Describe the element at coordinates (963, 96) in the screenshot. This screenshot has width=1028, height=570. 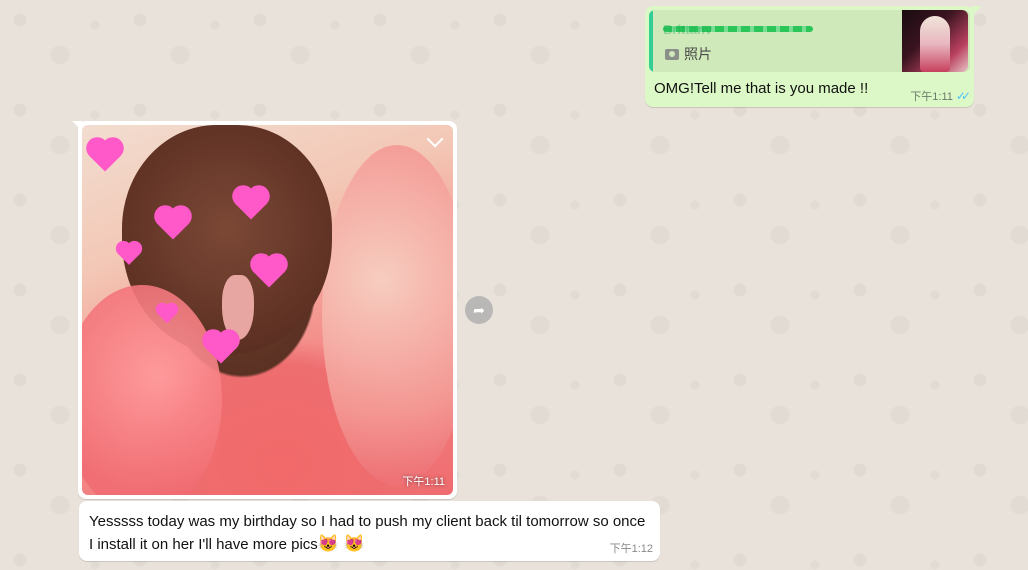
I see `double-check-icon: ✓✓` at that location.